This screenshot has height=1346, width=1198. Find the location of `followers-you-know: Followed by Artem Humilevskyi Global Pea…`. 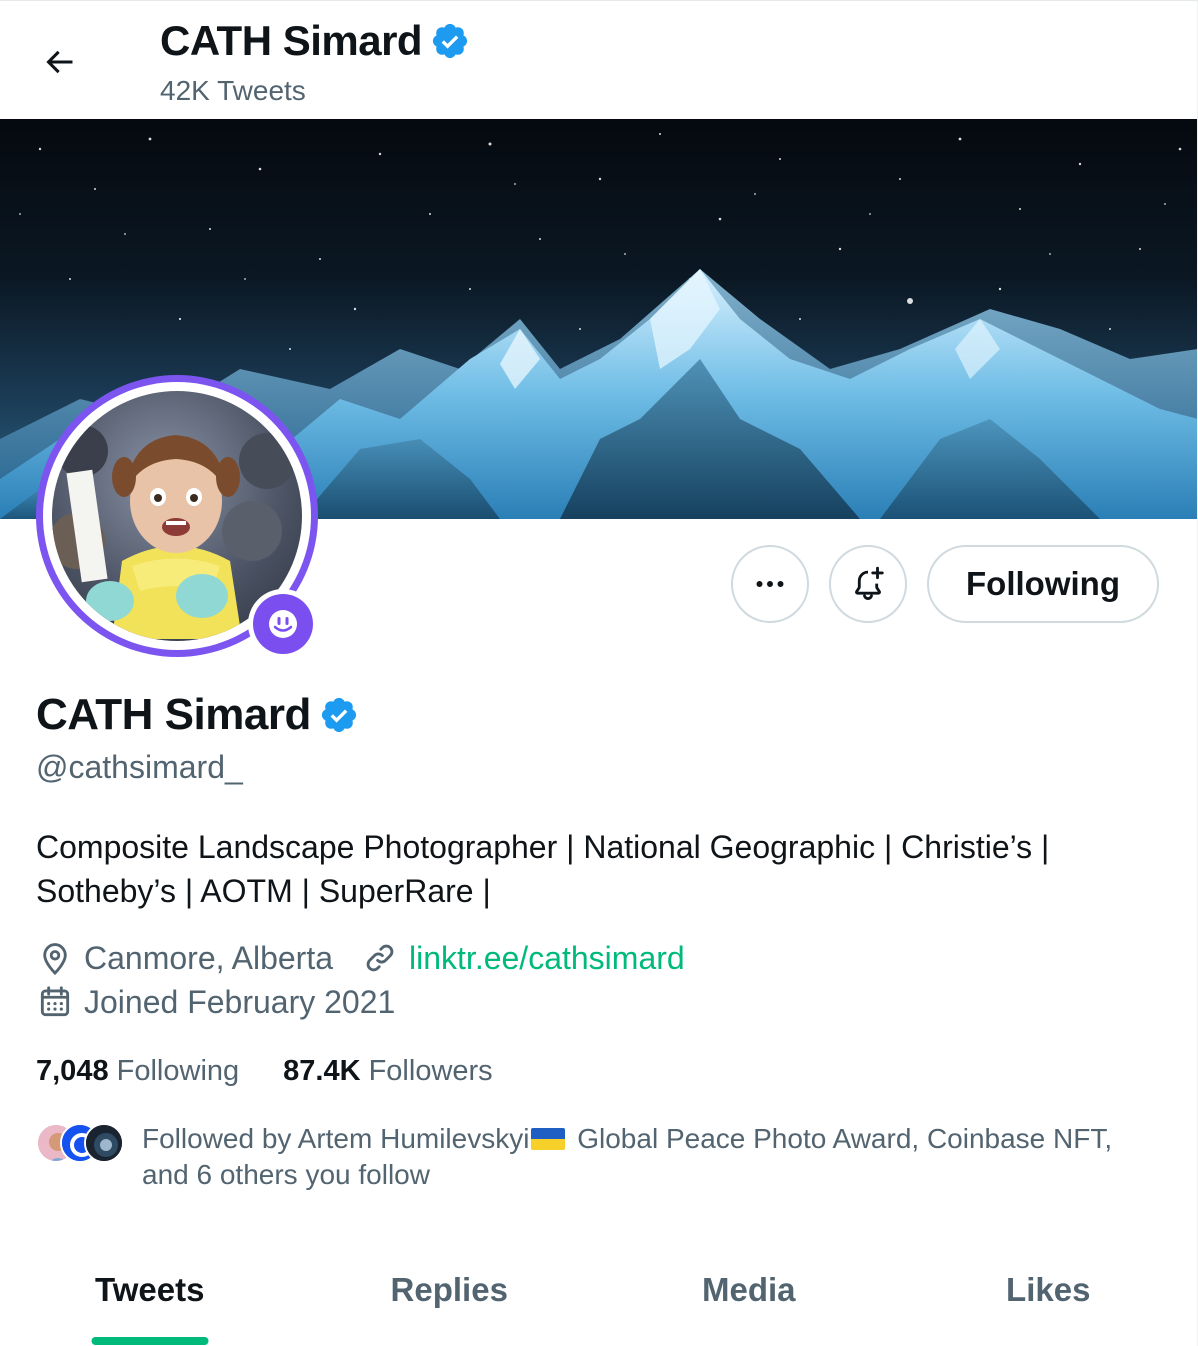

followers-you-know: Followed by Artem Humilevskyi Global Pea… is located at coordinates (589, 1157).